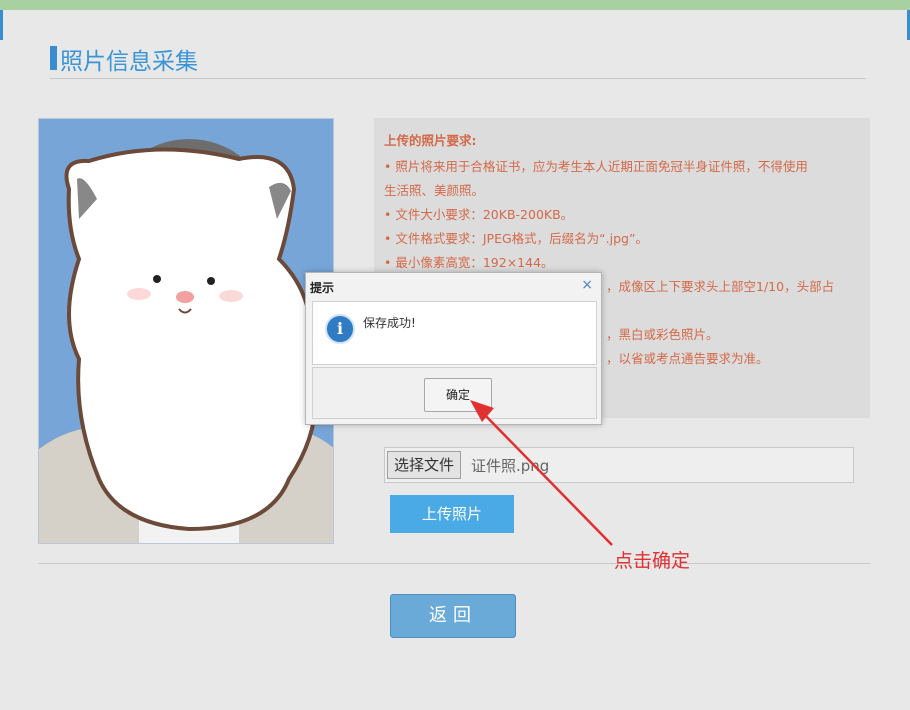  Describe the element at coordinates (546, 477) in the screenshot. I see `arrow-line` at that location.